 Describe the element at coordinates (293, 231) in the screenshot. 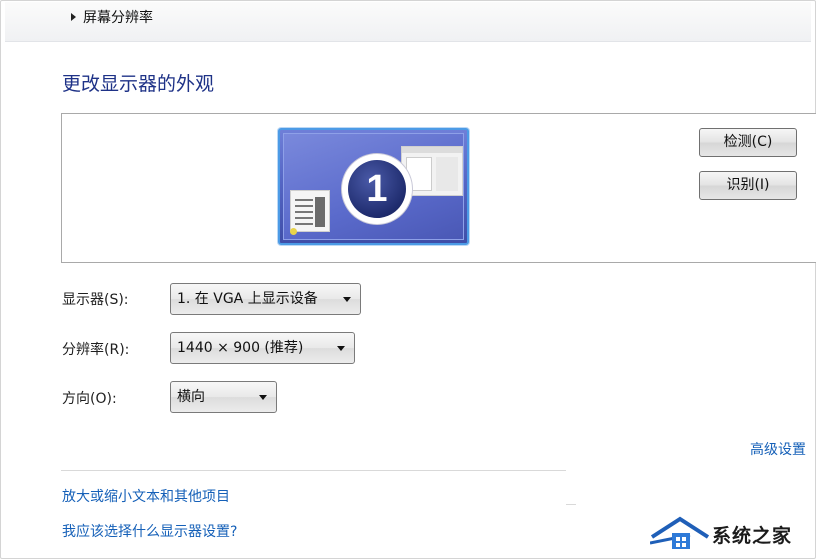

I see `start-orb-icon` at that location.